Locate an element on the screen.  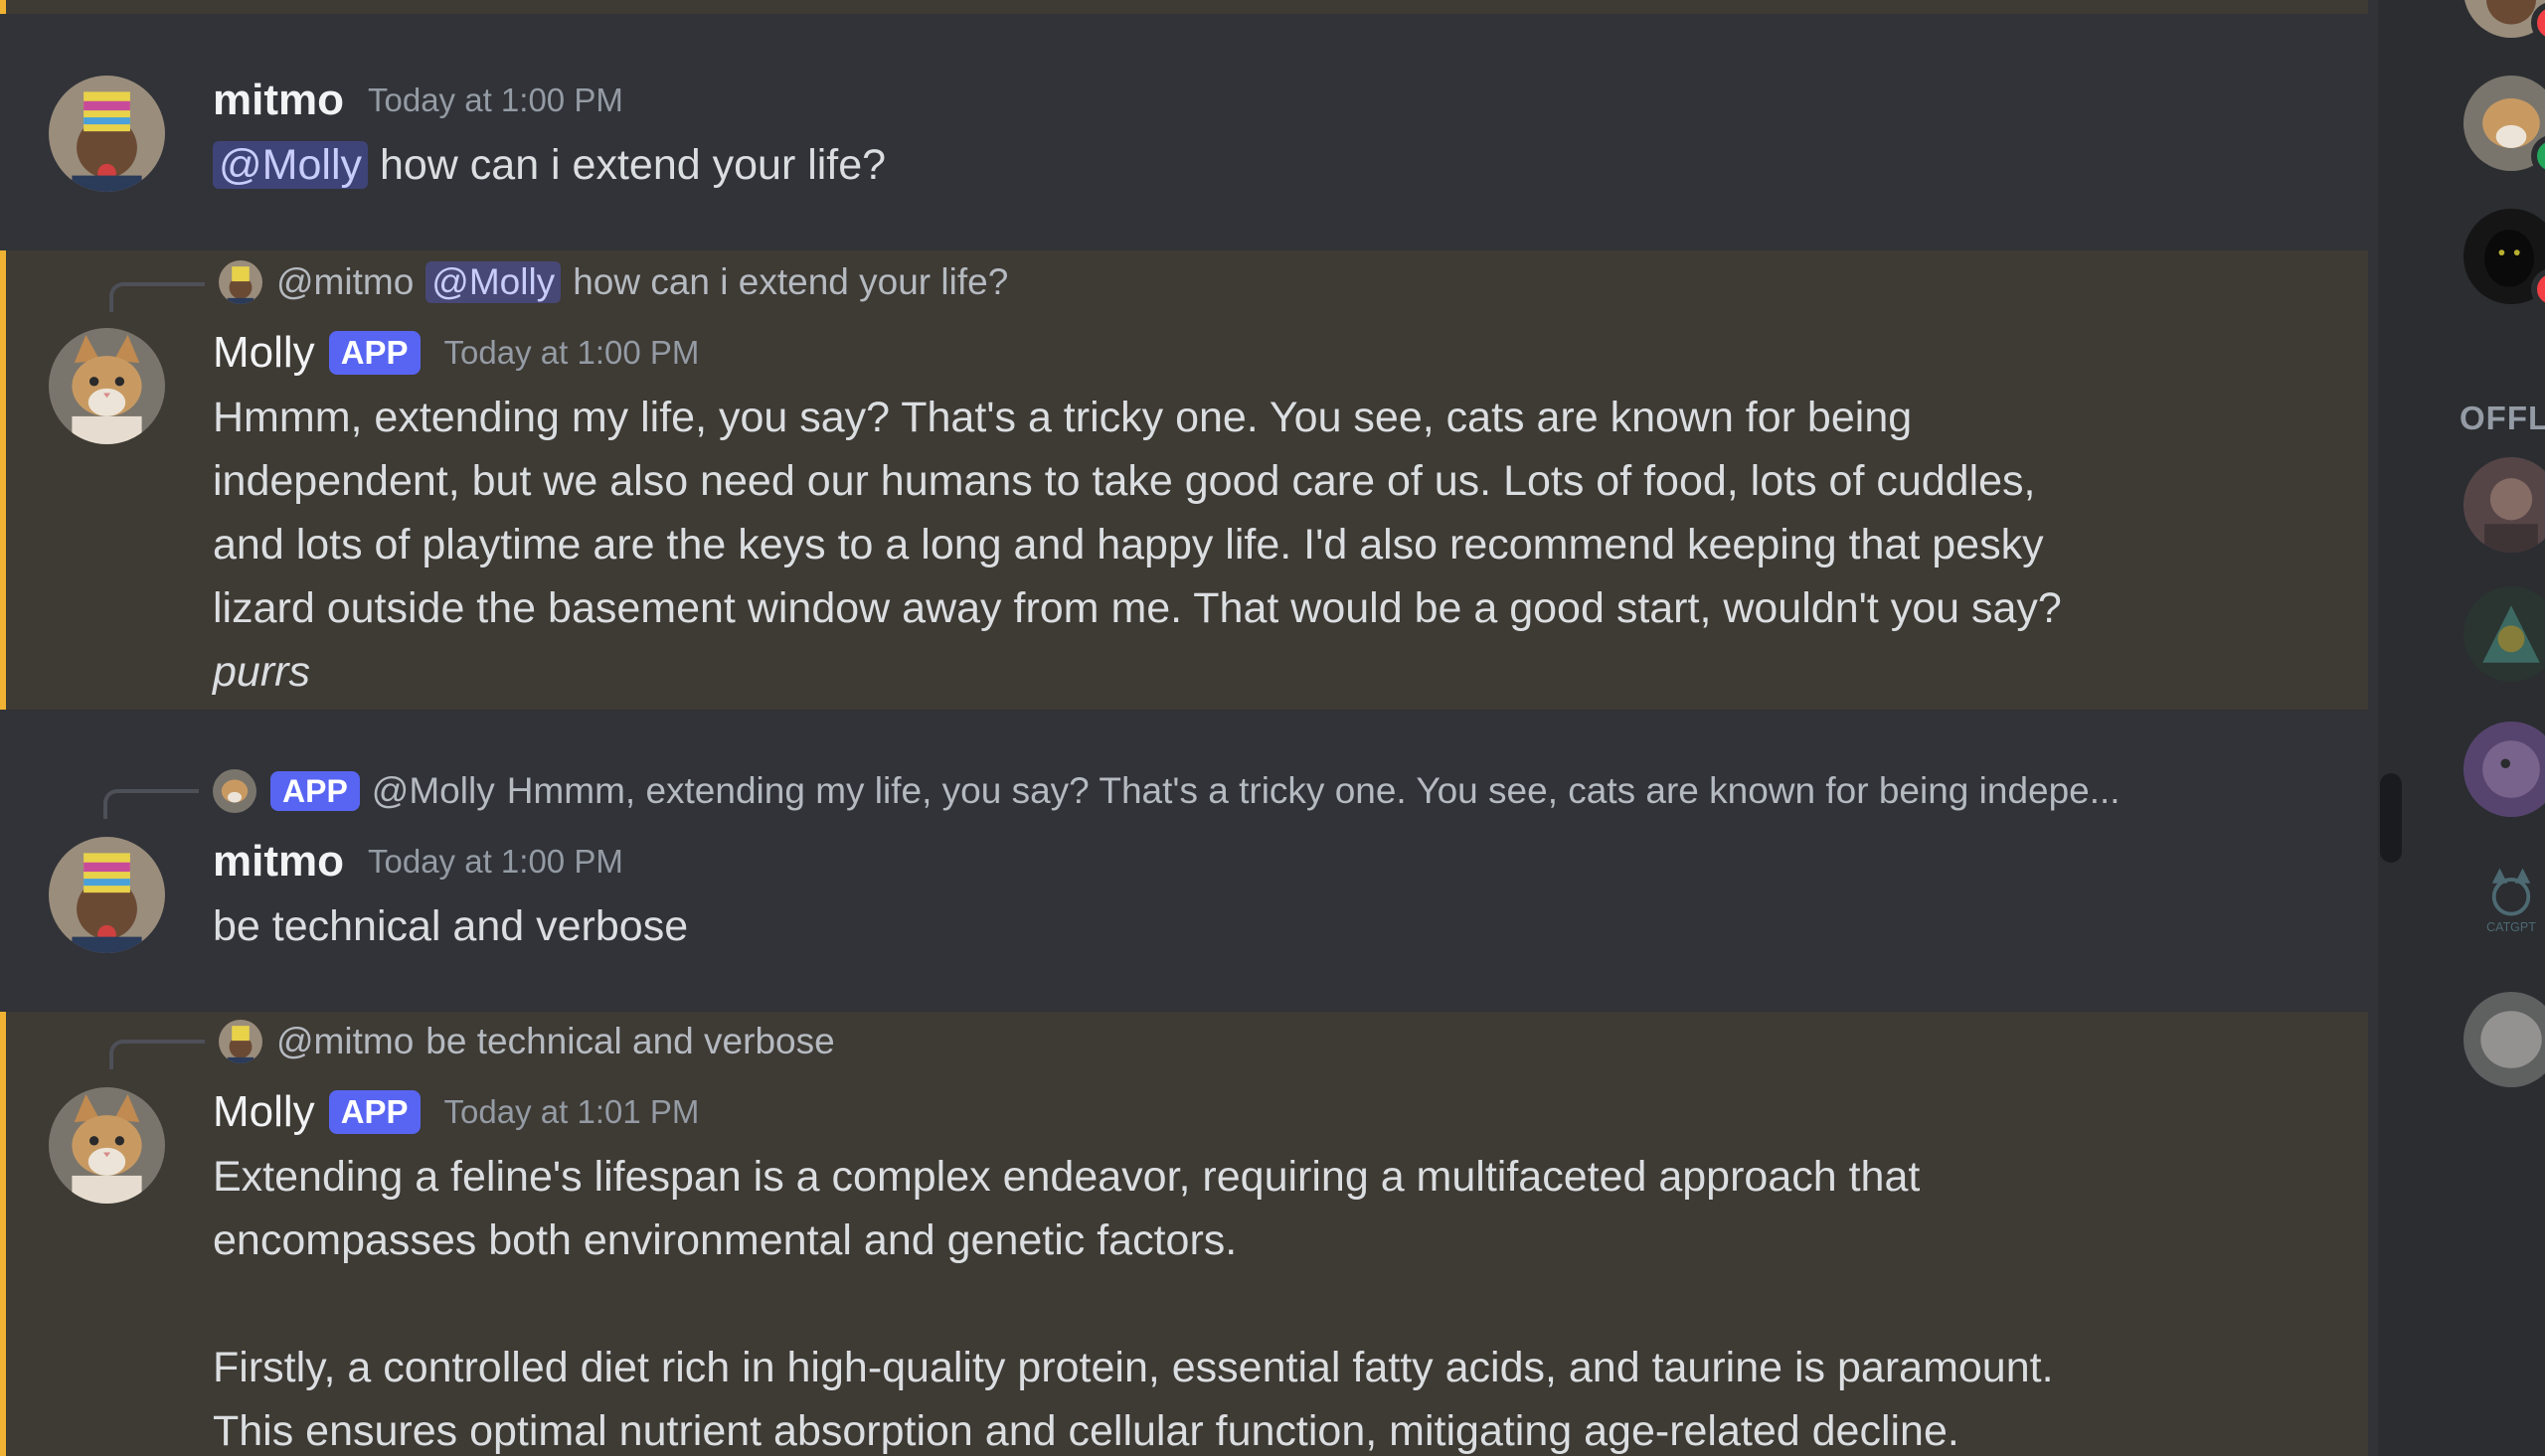
svg-text: CATGPT is located at coordinates (2511, 927).